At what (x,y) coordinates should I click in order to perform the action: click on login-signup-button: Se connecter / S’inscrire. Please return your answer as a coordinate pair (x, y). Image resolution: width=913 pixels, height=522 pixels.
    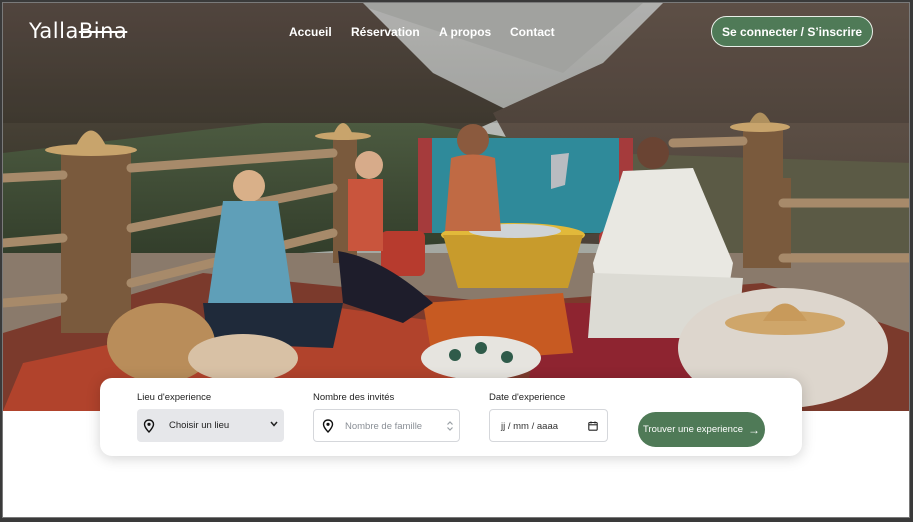
    Looking at the image, I should click on (792, 31).